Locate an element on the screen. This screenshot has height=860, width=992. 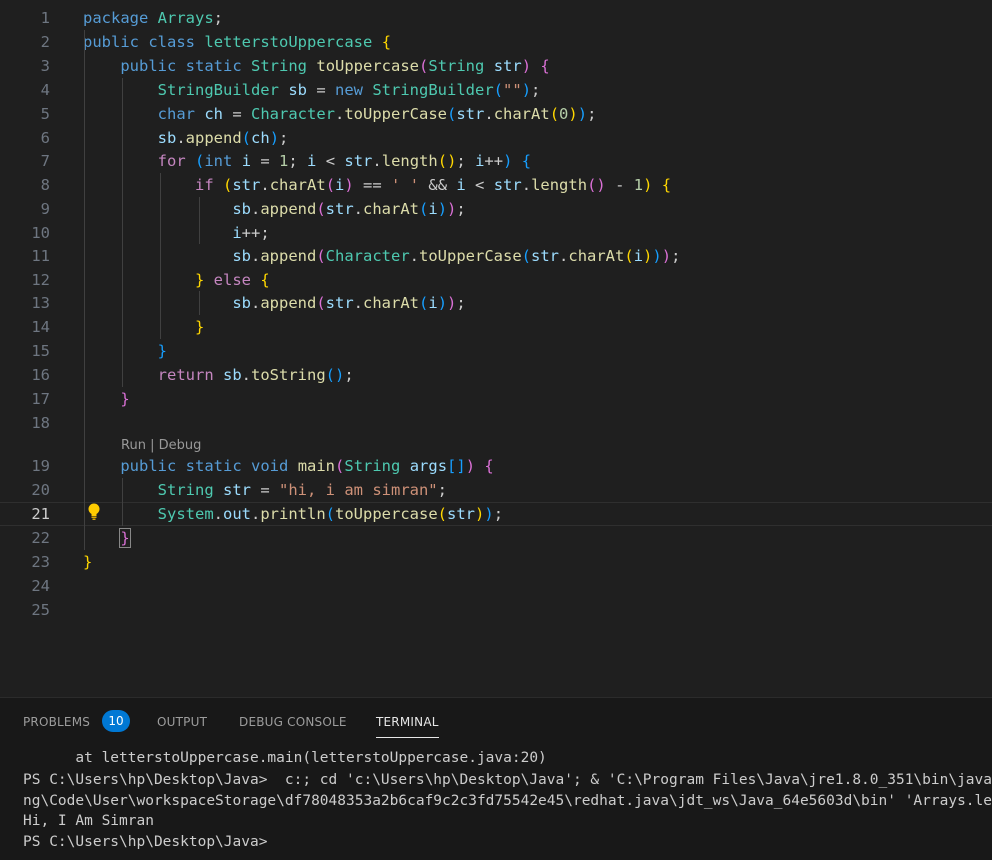
codelens-run: Run is located at coordinates (133, 445).